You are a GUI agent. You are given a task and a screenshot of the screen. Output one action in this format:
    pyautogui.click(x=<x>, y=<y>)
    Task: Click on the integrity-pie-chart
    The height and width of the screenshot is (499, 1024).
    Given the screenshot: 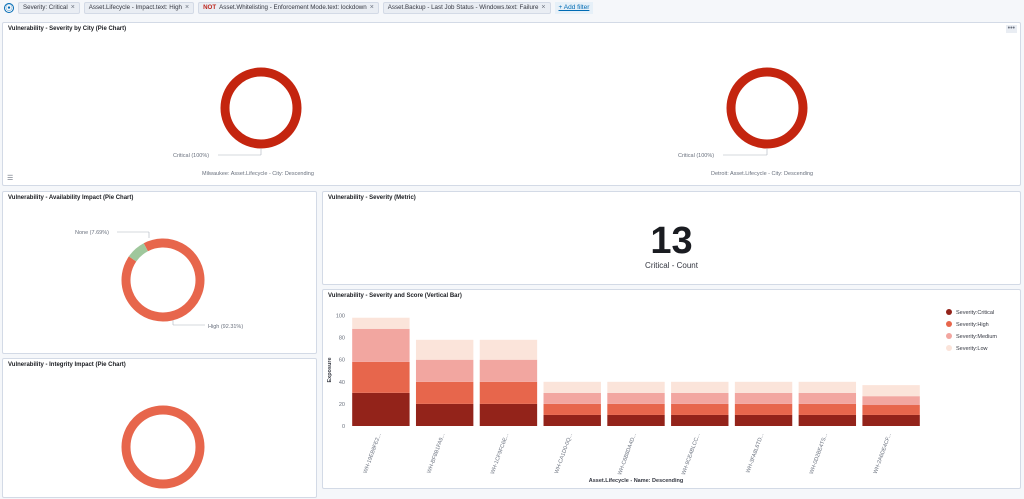 What is the action you would take?
    pyautogui.click(x=163, y=447)
    